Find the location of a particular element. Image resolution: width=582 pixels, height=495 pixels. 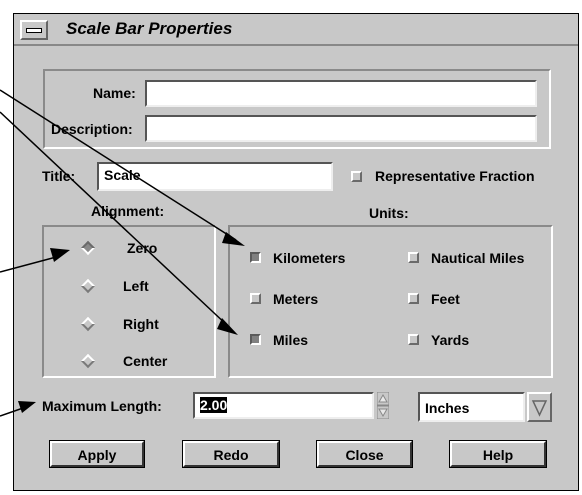

window-menu-button is located at coordinates (34, 30).